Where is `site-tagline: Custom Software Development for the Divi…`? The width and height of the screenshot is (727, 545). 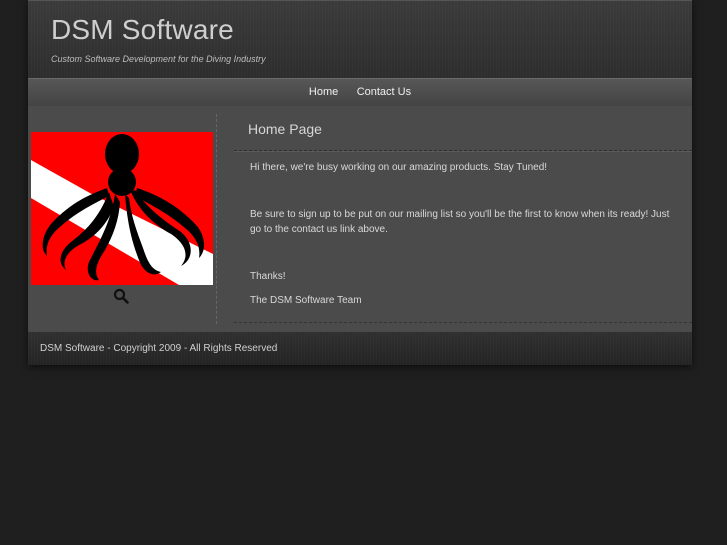 site-tagline: Custom Software Development for the Divi… is located at coordinates (158, 59).